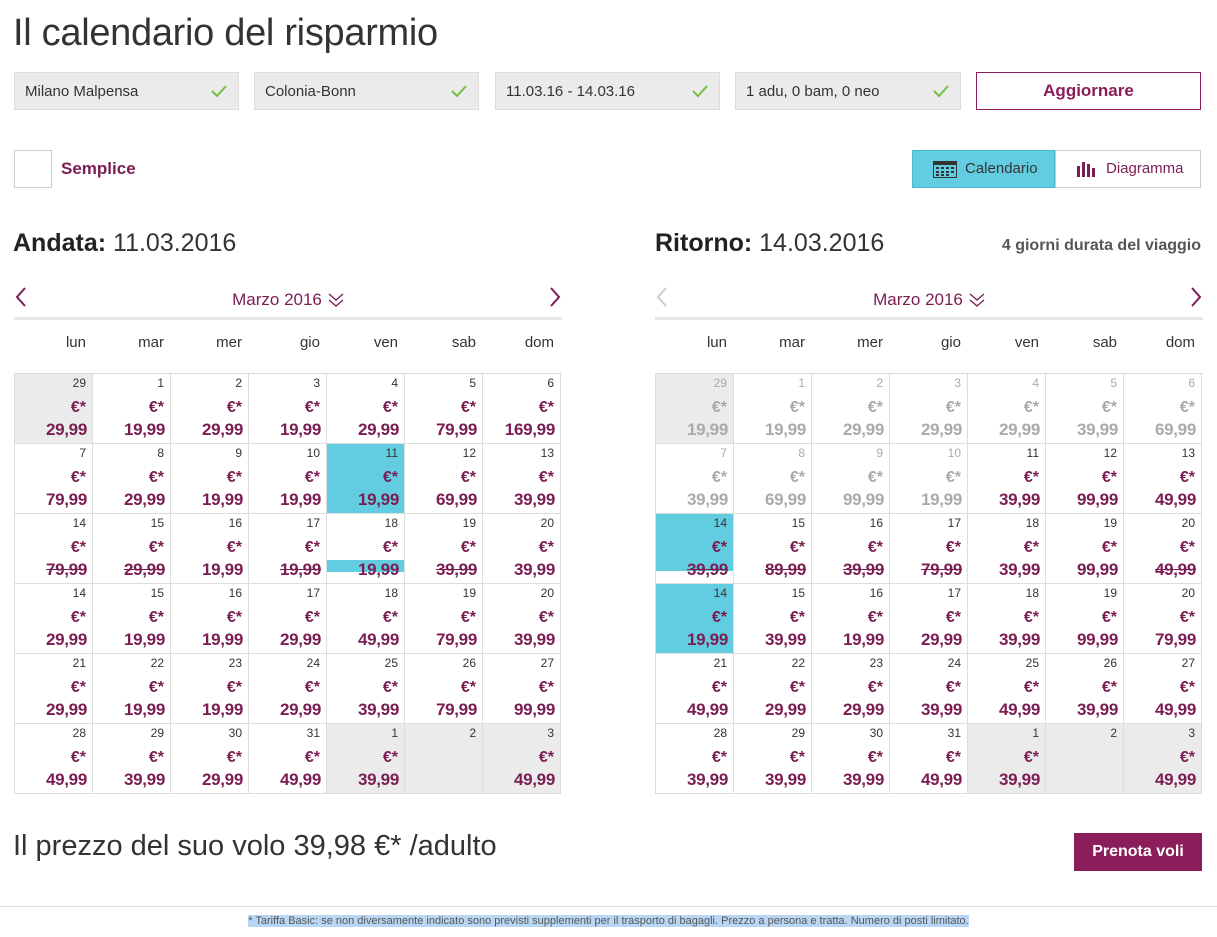  What do you see at coordinates (444, 549) in the screenshot?
I see `calendar-day-cell: 19 €* 39,99` at bounding box center [444, 549].